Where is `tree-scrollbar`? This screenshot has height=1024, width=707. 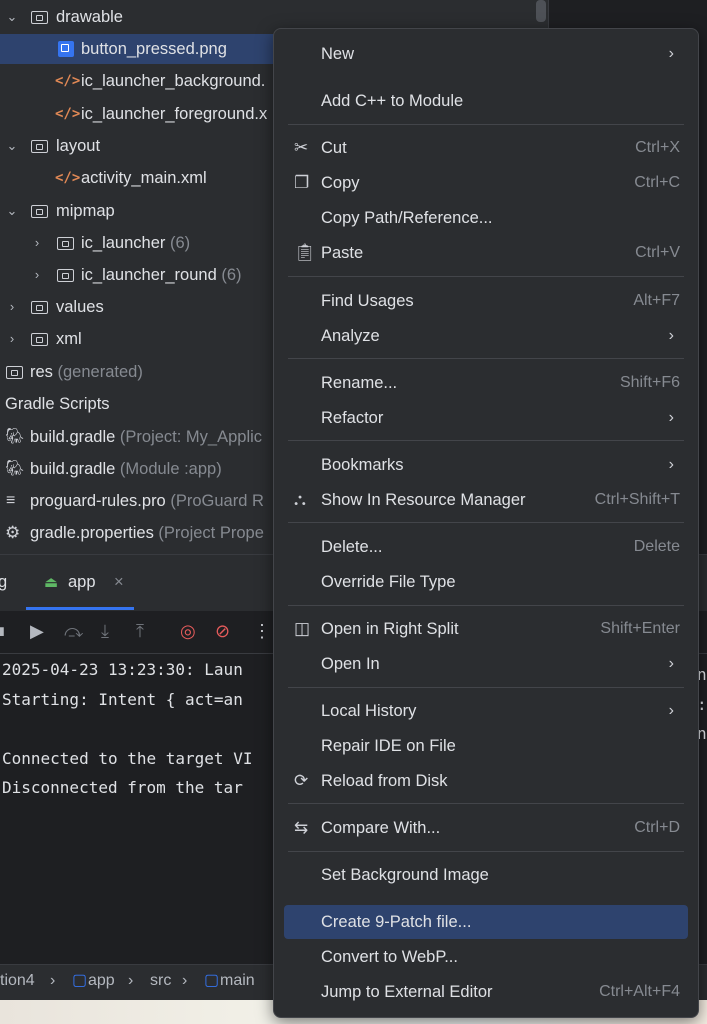
tree-scrollbar is located at coordinates (541, 11).